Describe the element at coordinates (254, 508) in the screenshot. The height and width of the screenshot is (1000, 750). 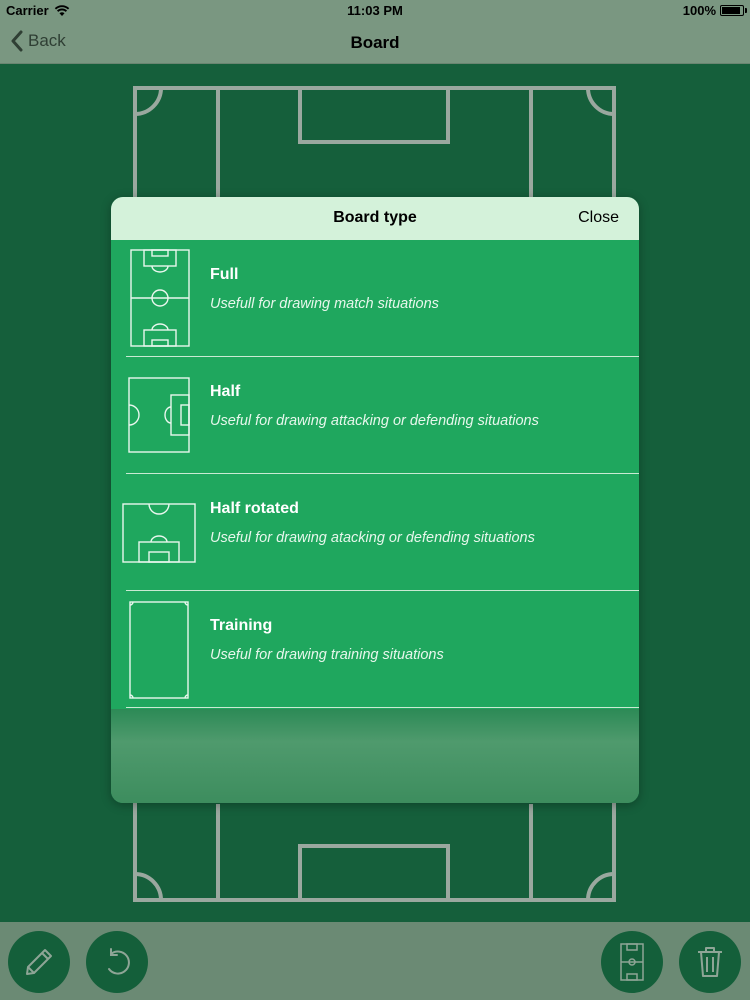
I see `option-label: Half rotated` at that location.